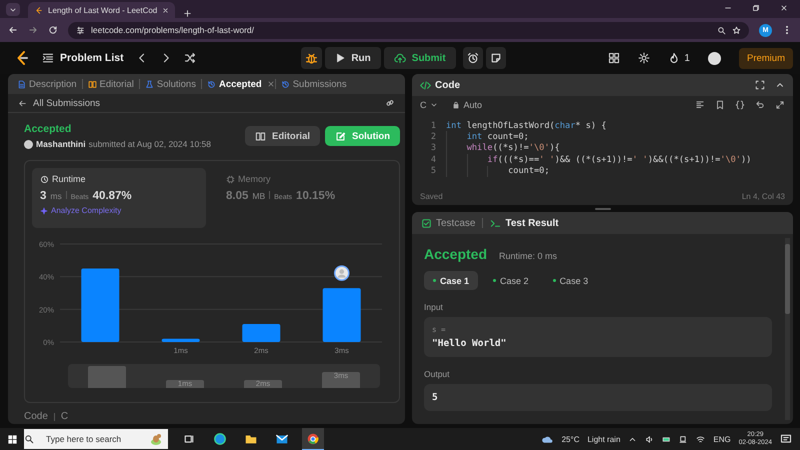  What do you see at coordinates (112, 196) in the screenshot?
I see `beats-percent: 40.87%` at bounding box center [112, 196].